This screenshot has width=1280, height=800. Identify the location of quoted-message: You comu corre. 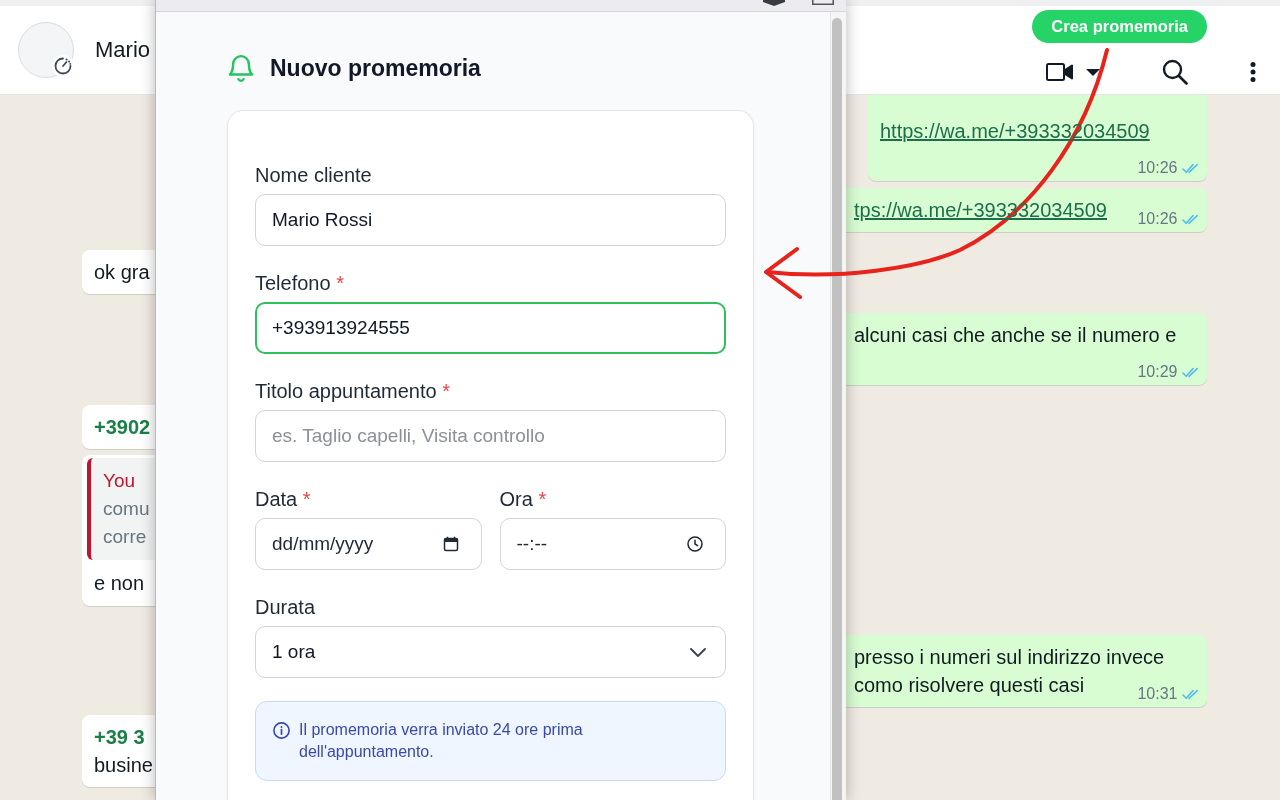
(121, 509).